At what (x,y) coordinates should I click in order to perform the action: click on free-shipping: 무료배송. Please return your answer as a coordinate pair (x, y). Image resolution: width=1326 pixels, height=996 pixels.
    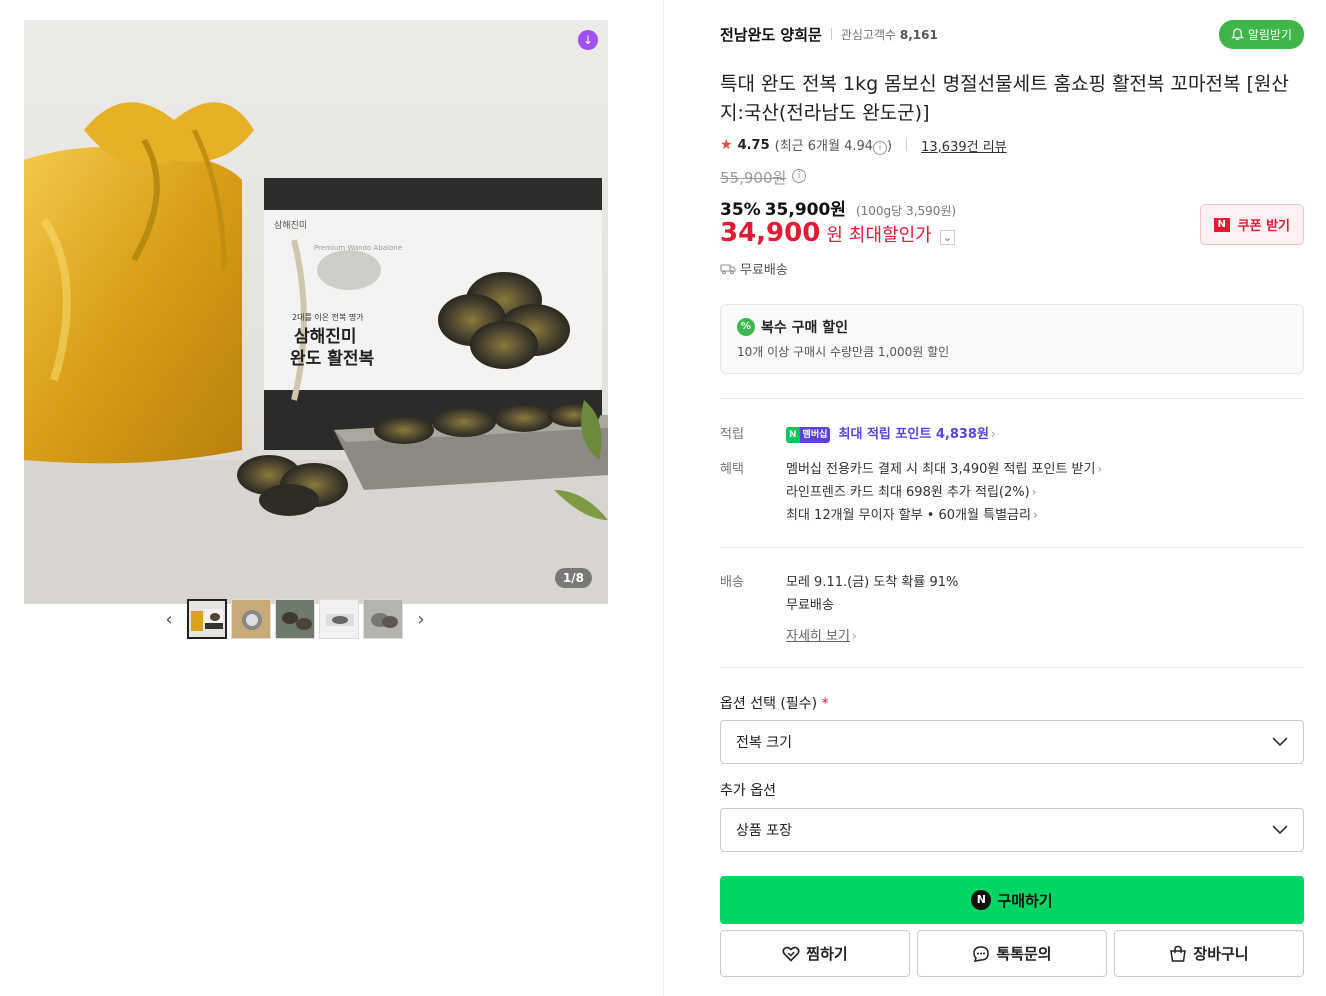
    Looking at the image, I should click on (754, 268).